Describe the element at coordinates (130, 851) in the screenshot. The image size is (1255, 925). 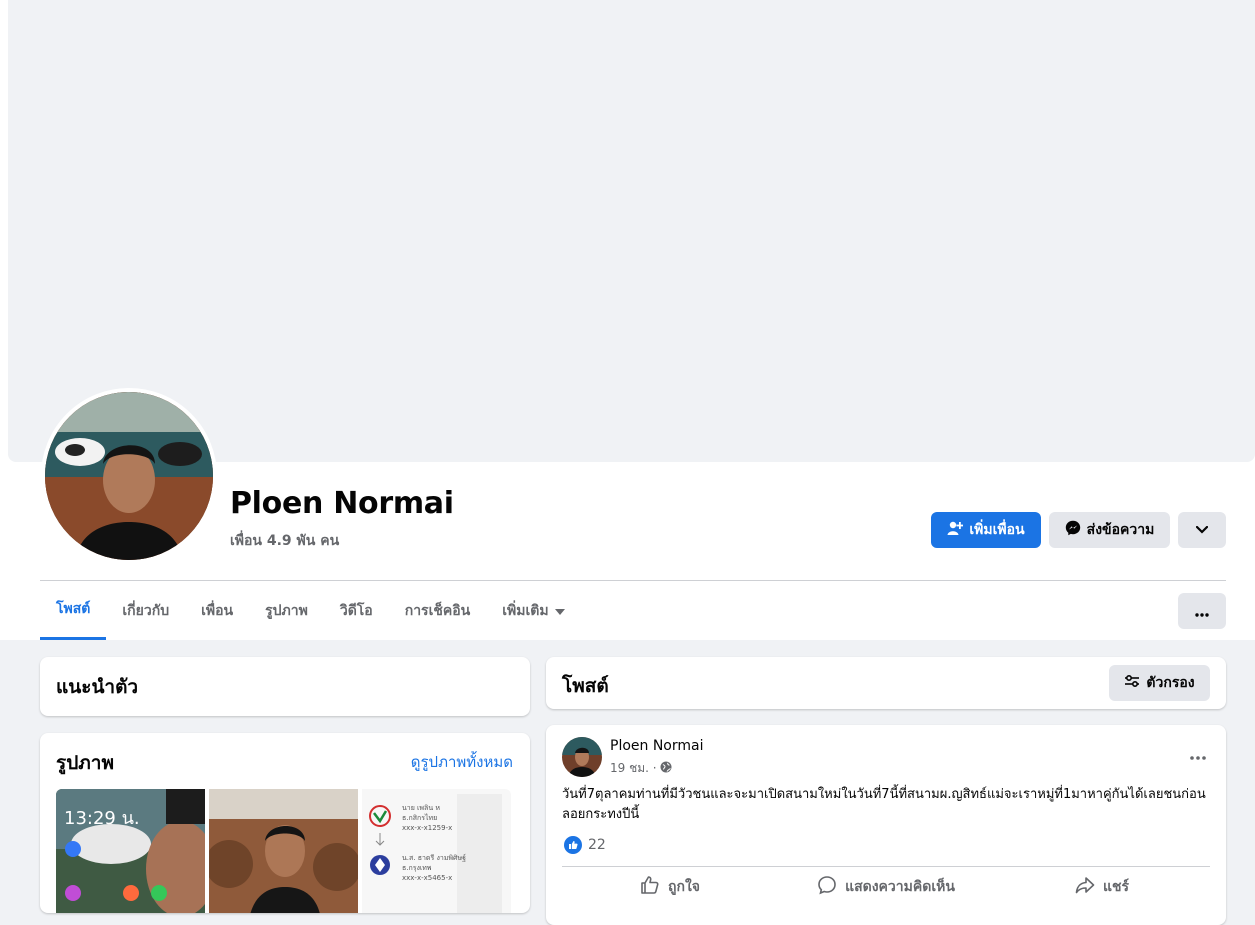
I see `photo-thumbnail: 13:29 น.` at that location.